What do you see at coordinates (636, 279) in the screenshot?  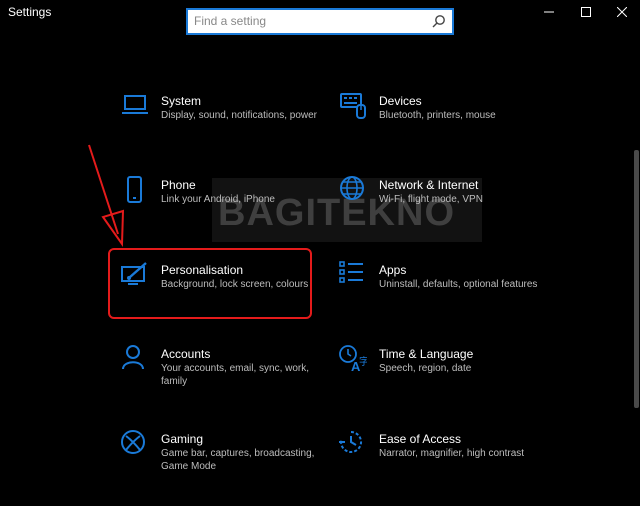 I see `scrollbar` at bounding box center [636, 279].